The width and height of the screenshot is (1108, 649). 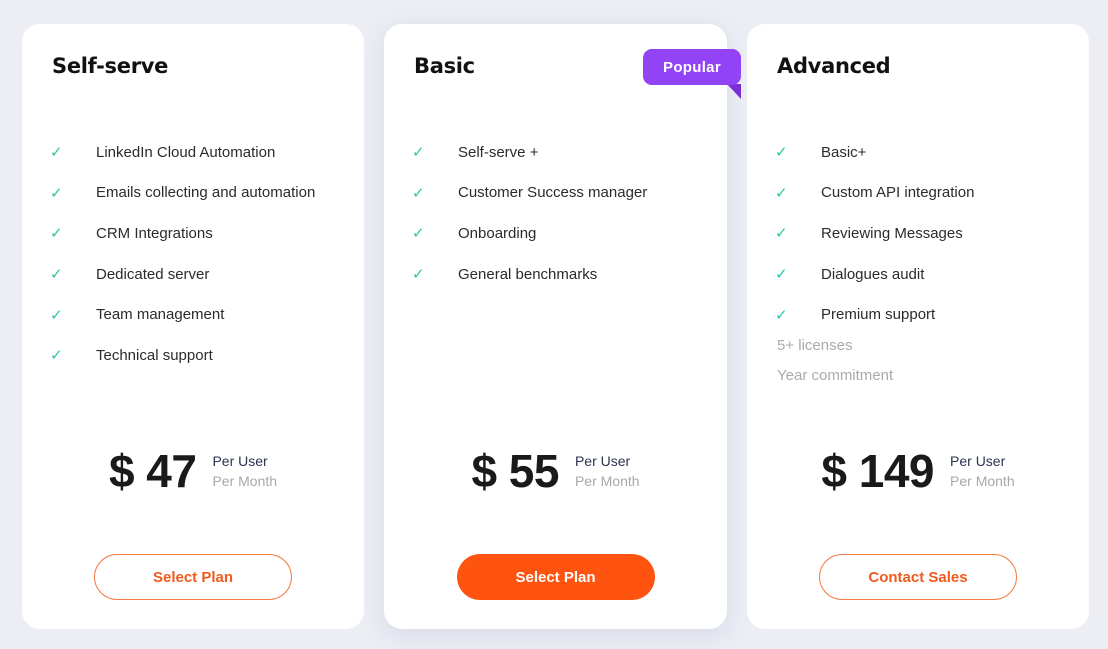 What do you see at coordinates (692, 67) in the screenshot?
I see `popular-badge: Popular` at bounding box center [692, 67].